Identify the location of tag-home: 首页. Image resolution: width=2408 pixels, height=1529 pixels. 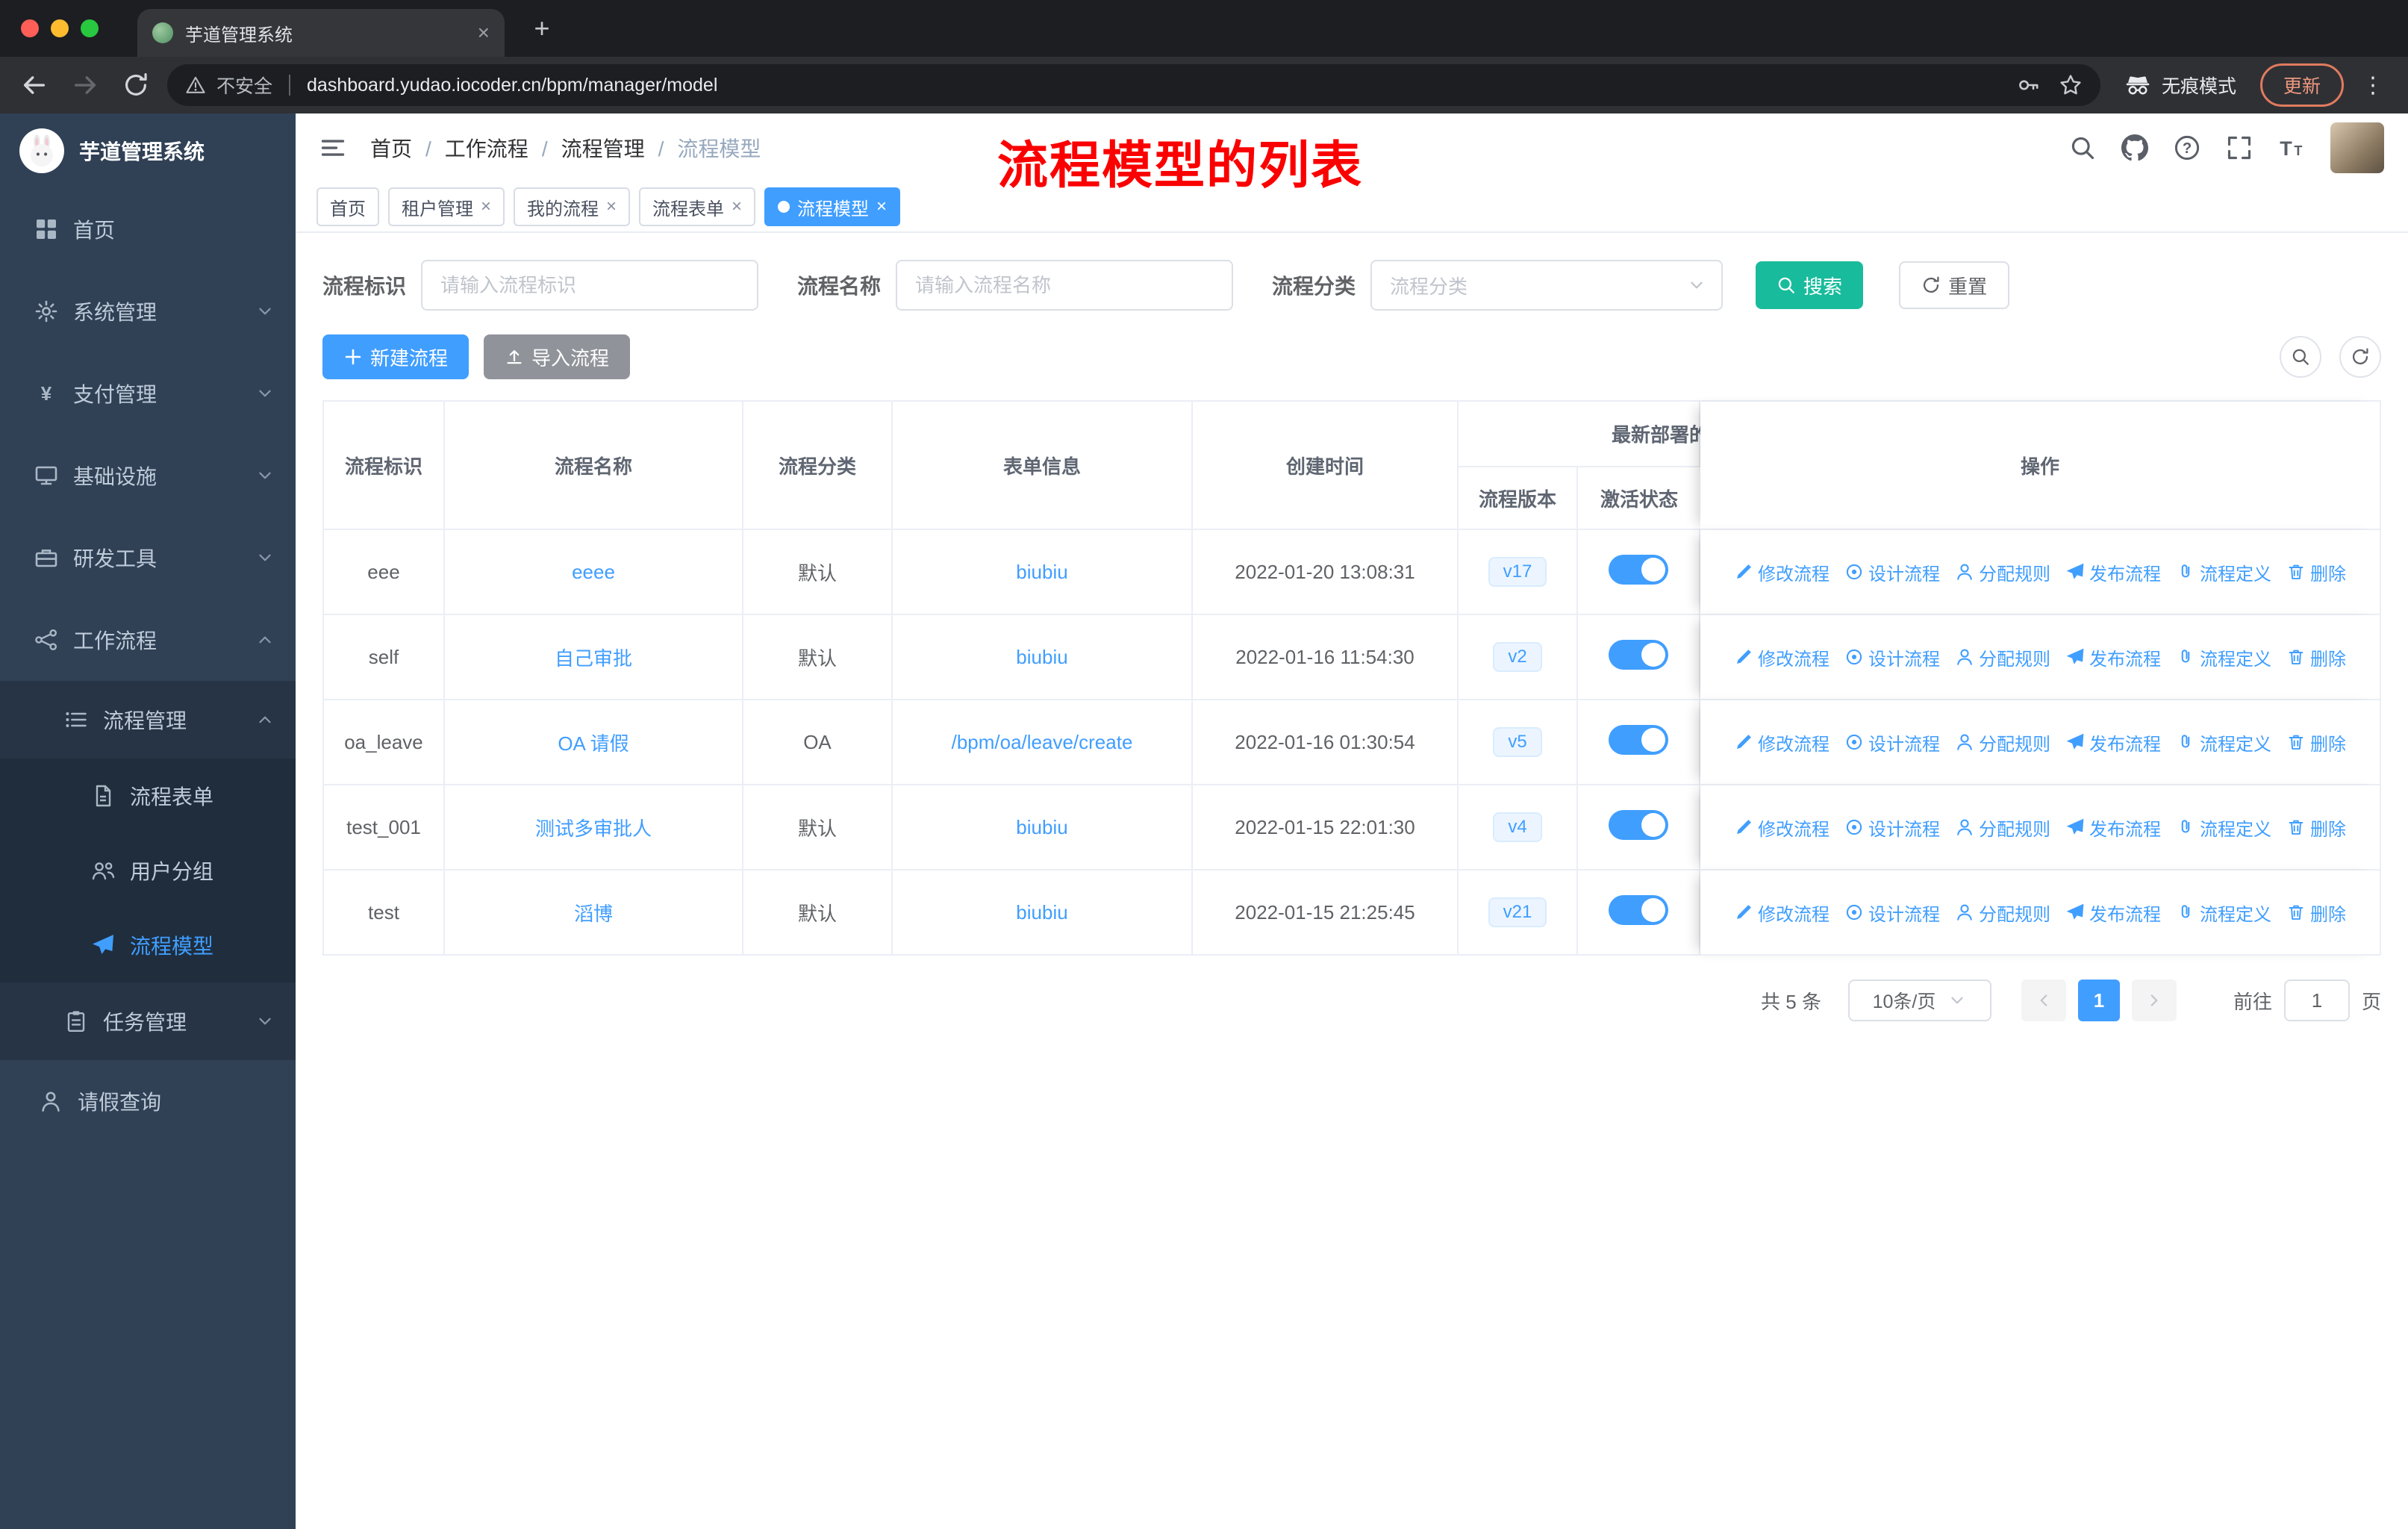
(347, 207).